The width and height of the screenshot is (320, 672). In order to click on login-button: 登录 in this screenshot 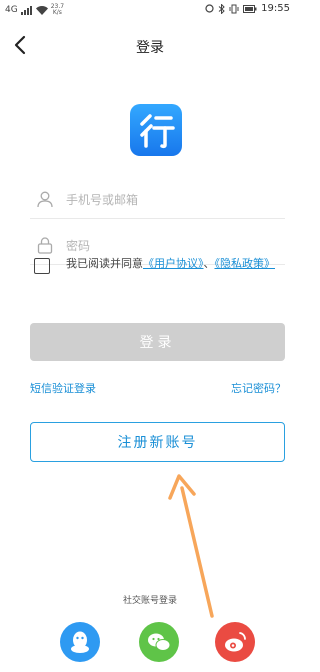, I will do `click(157, 342)`.